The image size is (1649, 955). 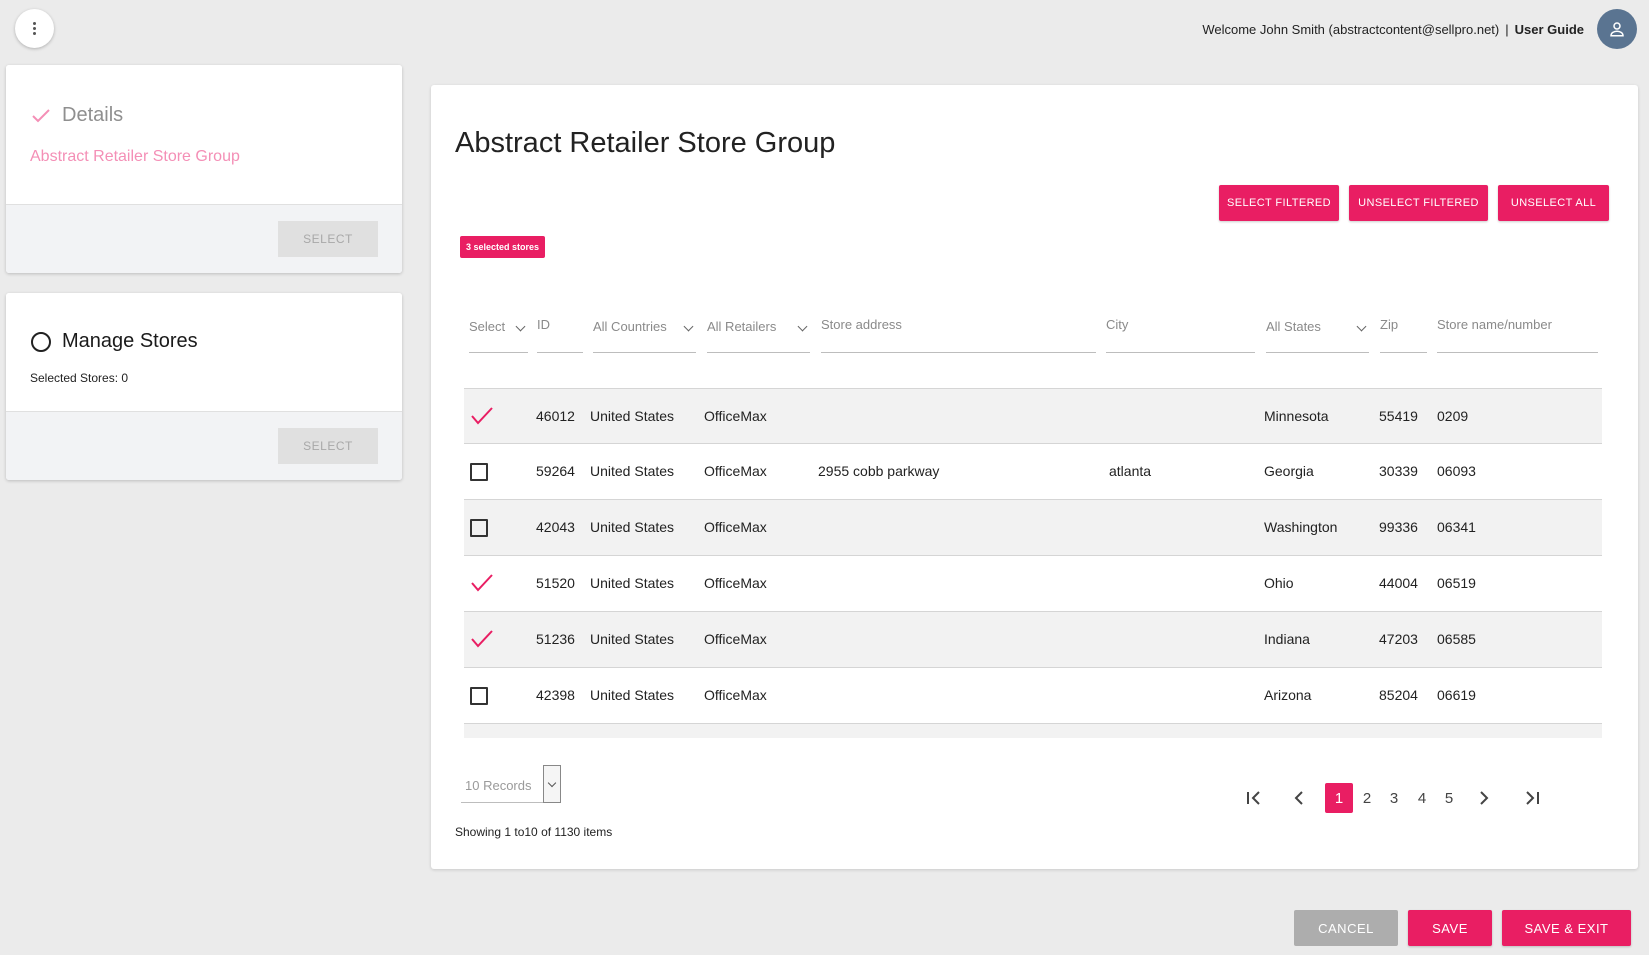 What do you see at coordinates (1484, 798) in the screenshot?
I see `chevron-right-icon` at bounding box center [1484, 798].